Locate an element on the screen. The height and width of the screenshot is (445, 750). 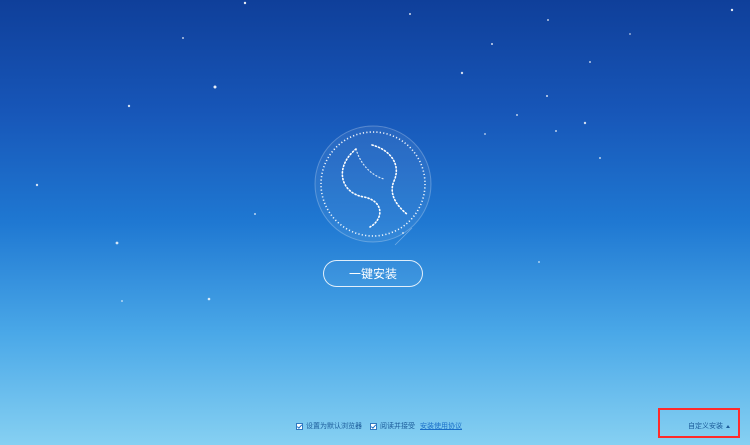
default-browser-label: 设置为默认浏览器 is located at coordinates (334, 426).